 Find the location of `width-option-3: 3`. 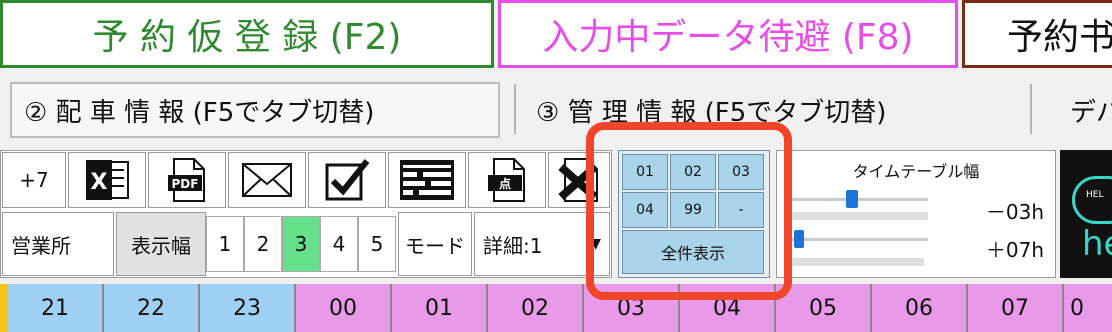

width-option-3: 3 is located at coordinates (301, 244).